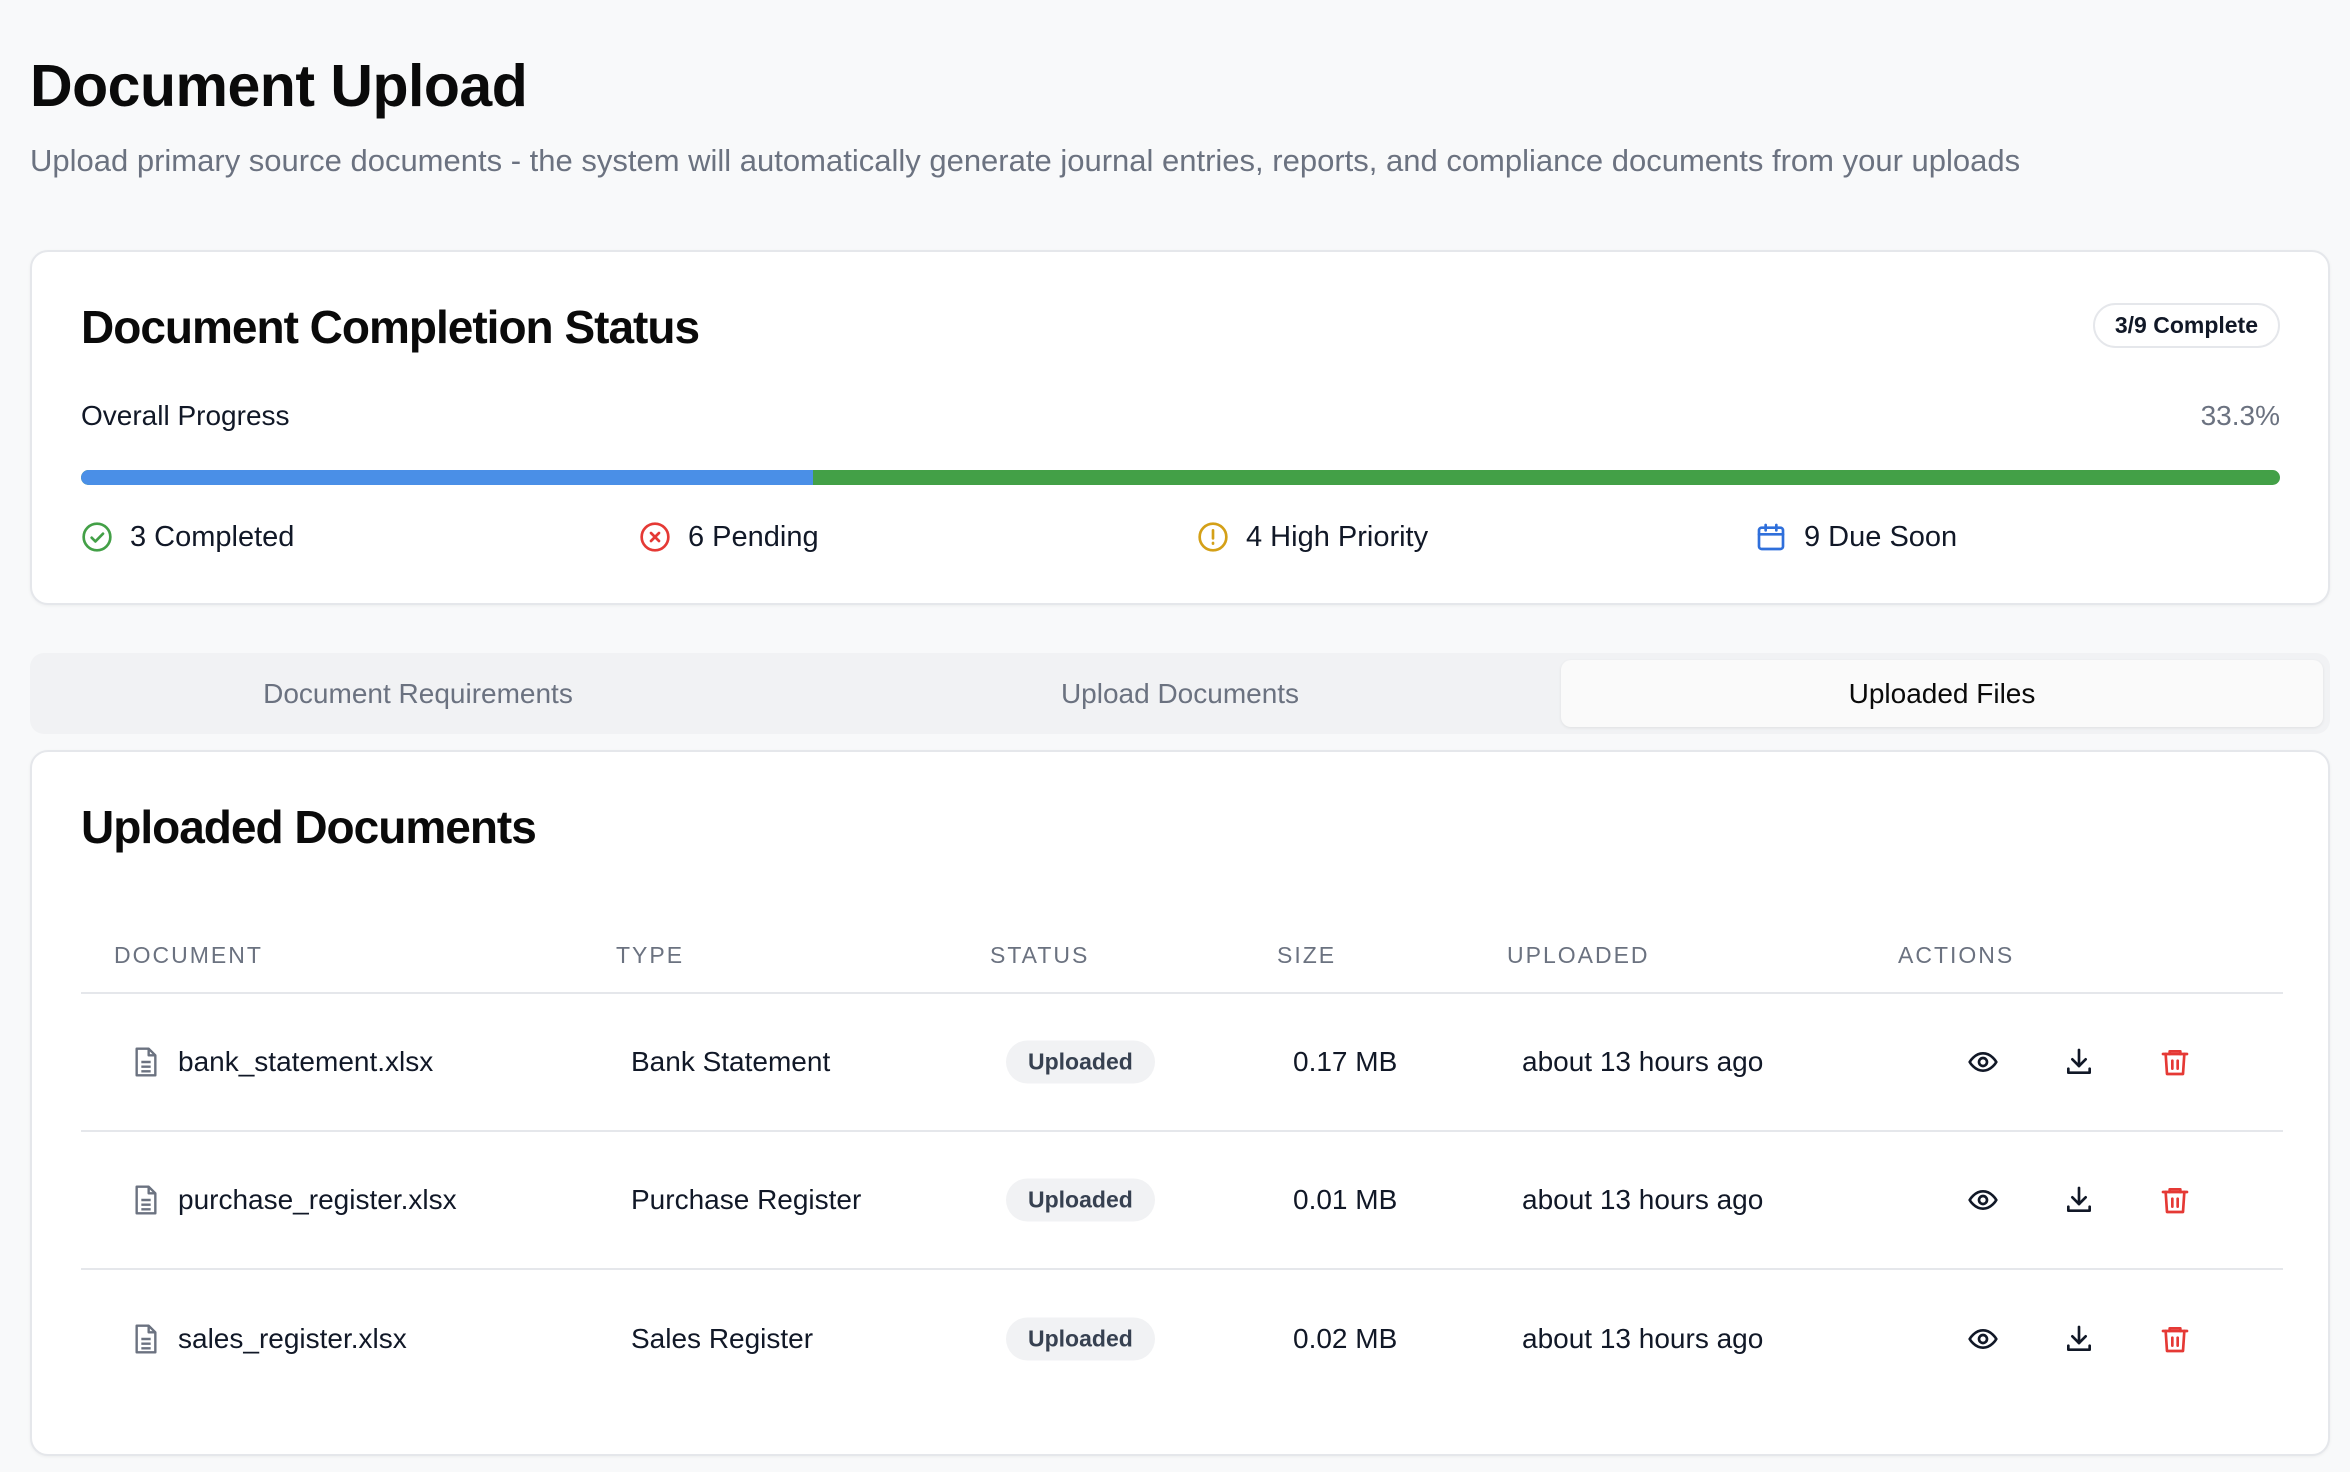  I want to click on tab-document-requirements: Document Requirements, so click(418, 693).